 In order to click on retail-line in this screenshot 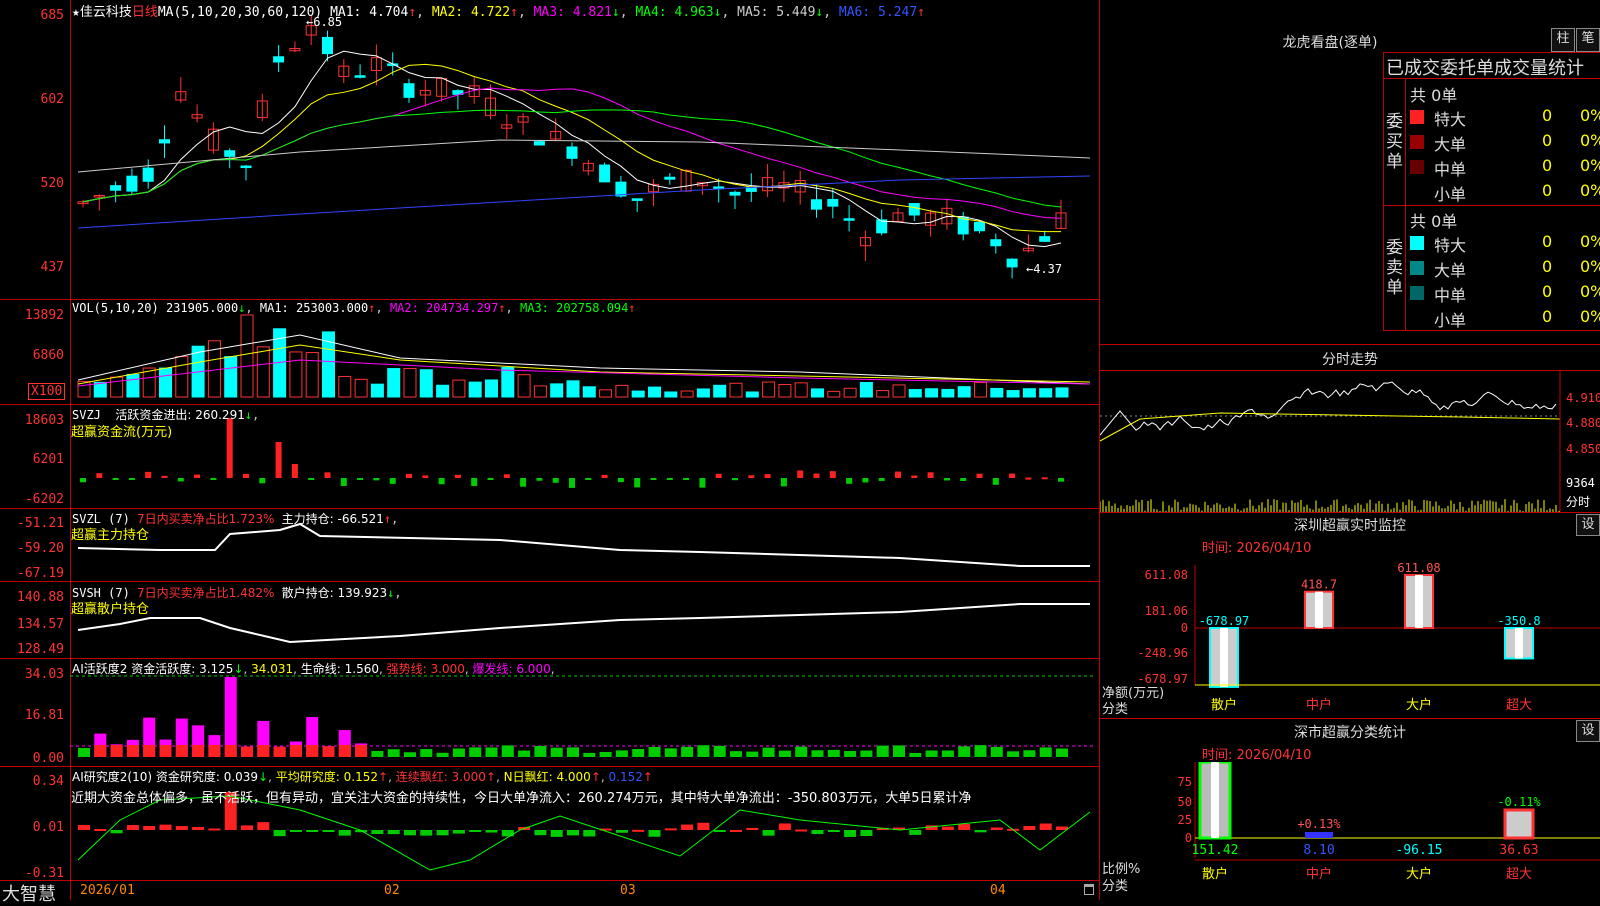, I will do `click(583, 623)`.